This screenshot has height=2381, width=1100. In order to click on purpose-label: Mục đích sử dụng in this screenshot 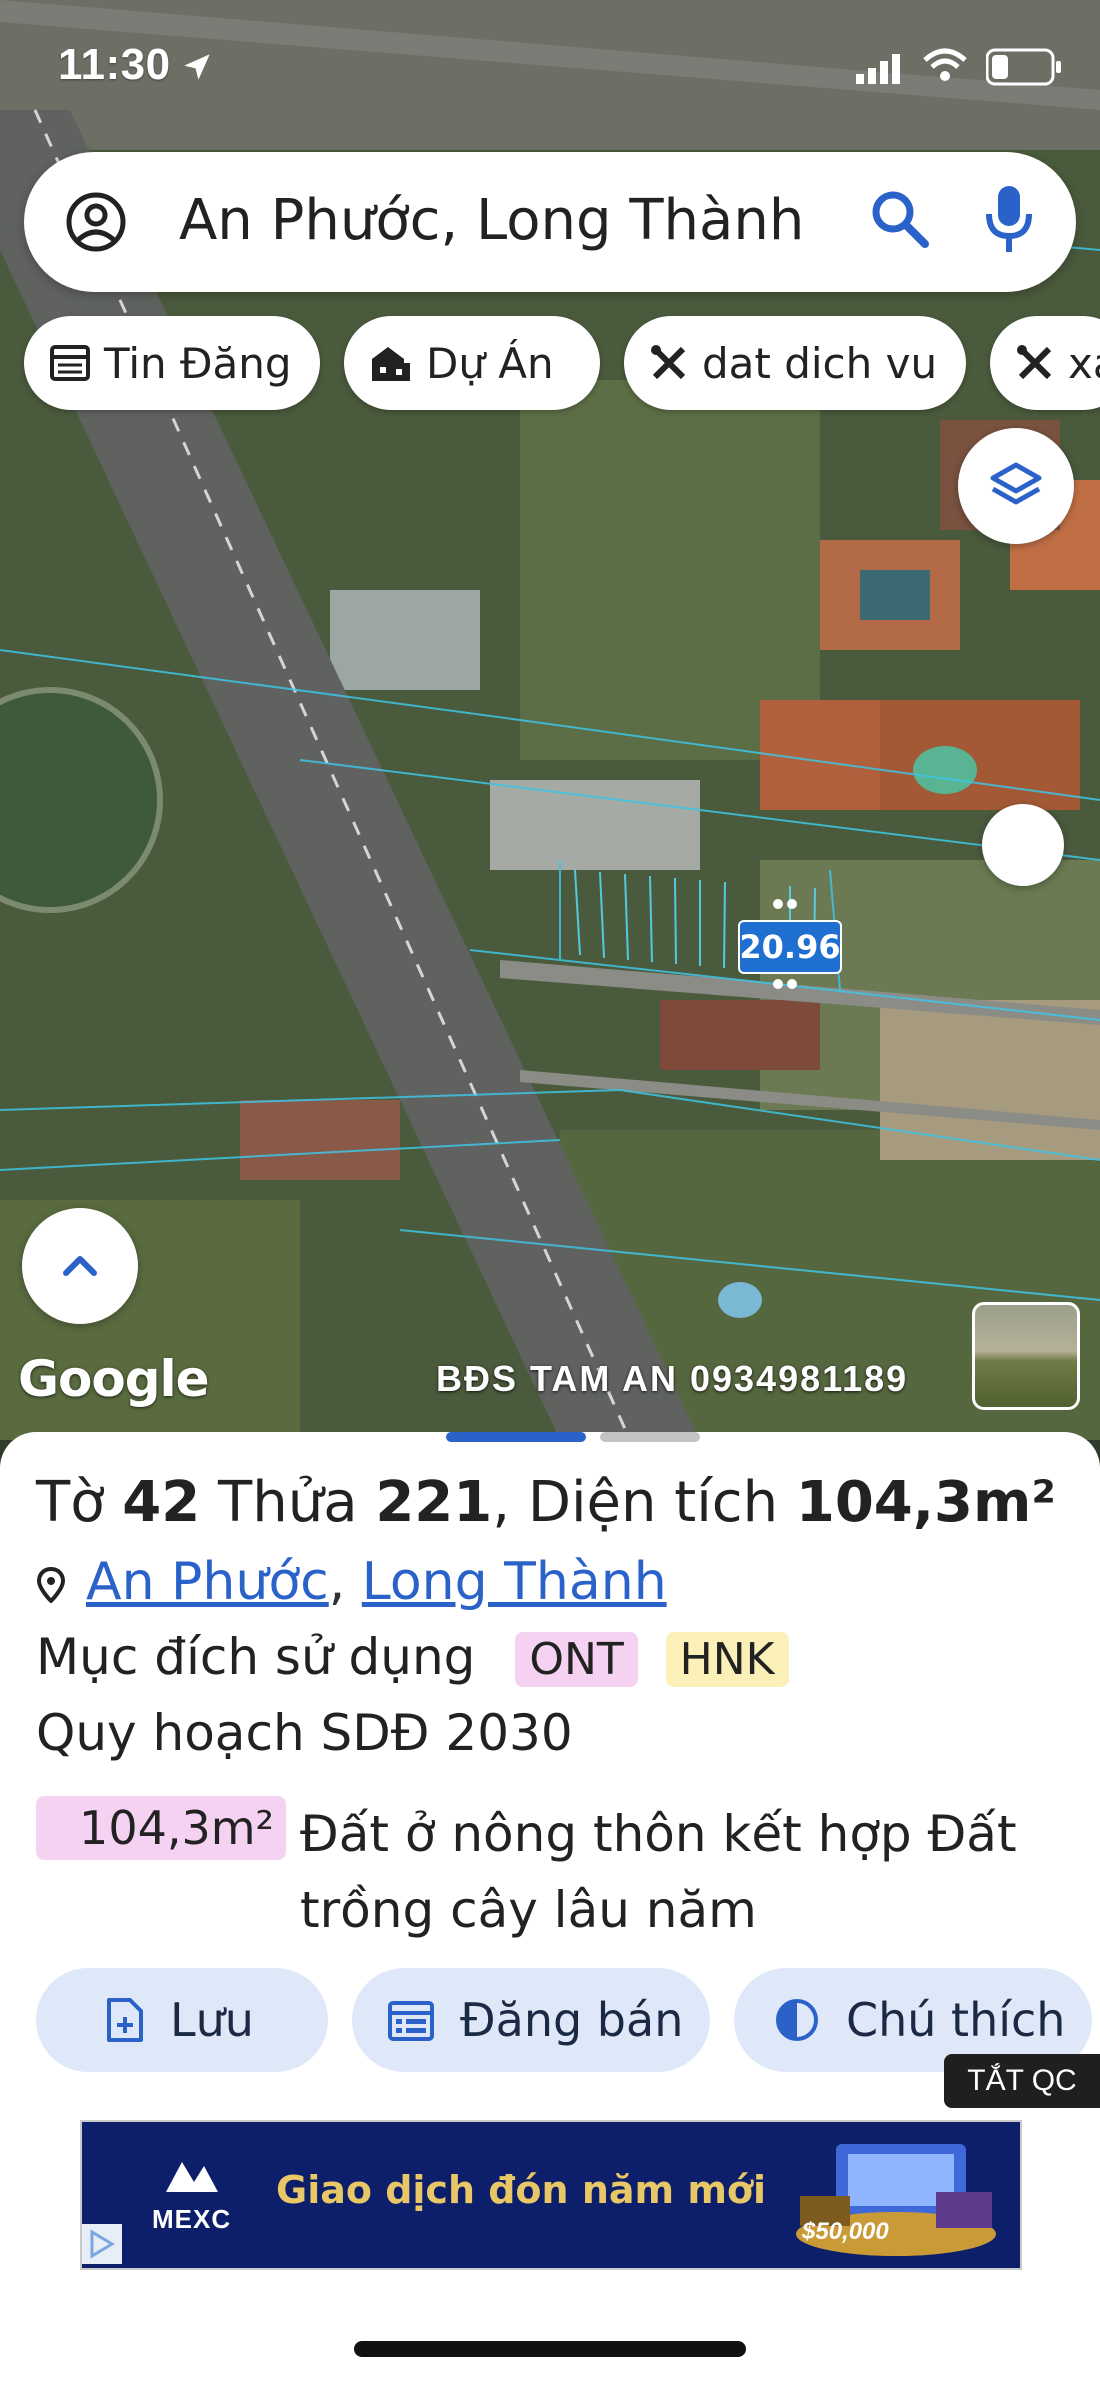, I will do `click(256, 1657)`.